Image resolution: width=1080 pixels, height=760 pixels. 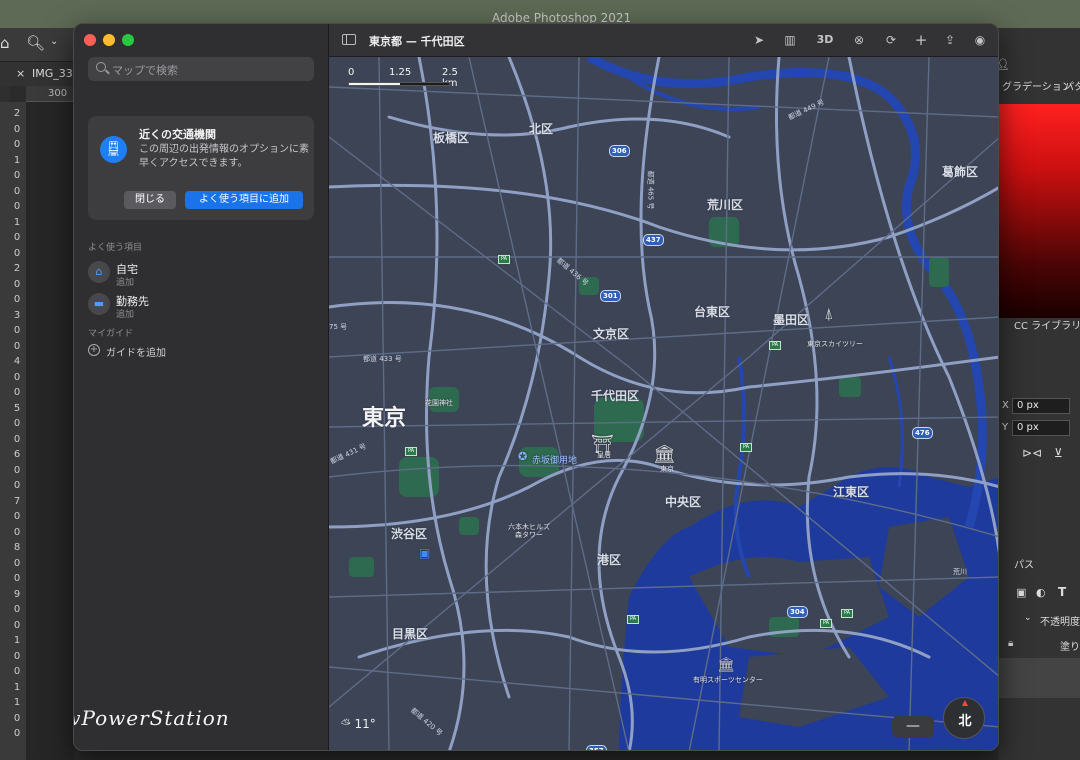 What do you see at coordinates (51, 94) in the screenshot?
I see `horizontal-ruler: 300` at bounding box center [51, 94].